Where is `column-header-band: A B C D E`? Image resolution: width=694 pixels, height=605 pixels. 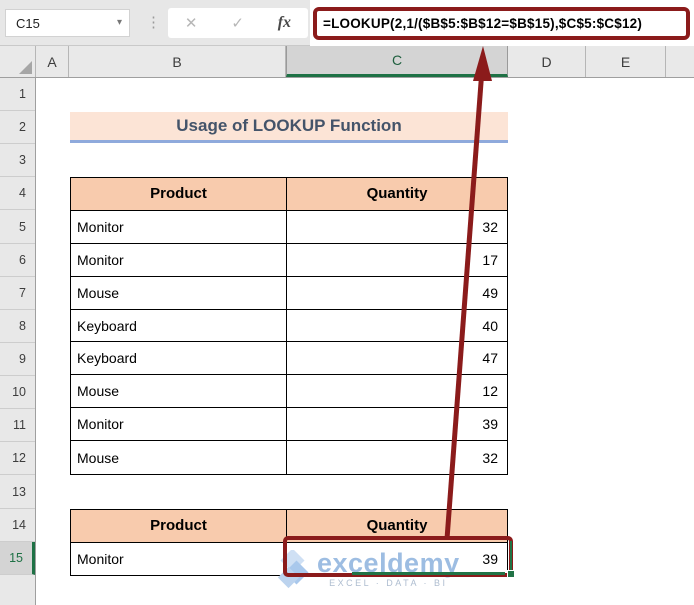
column-header-band: A B C D E is located at coordinates (347, 62).